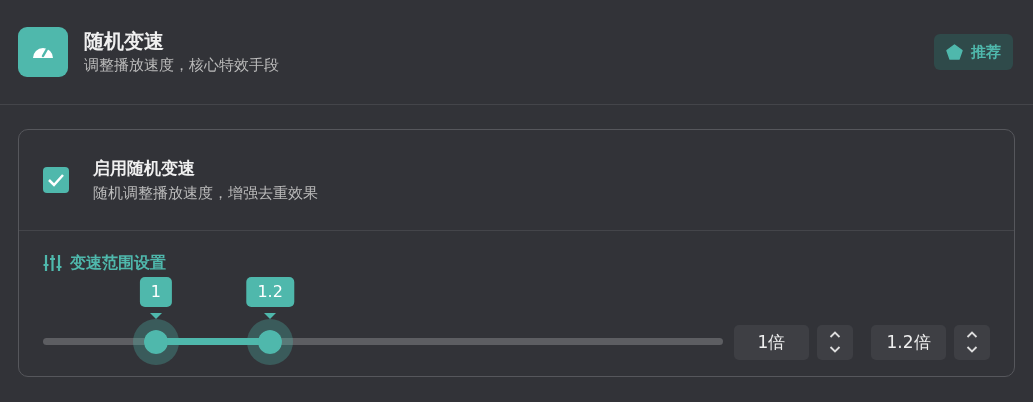  What do you see at coordinates (973, 52) in the screenshot?
I see `recommended-button: 推荐` at bounding box center [973, 52].